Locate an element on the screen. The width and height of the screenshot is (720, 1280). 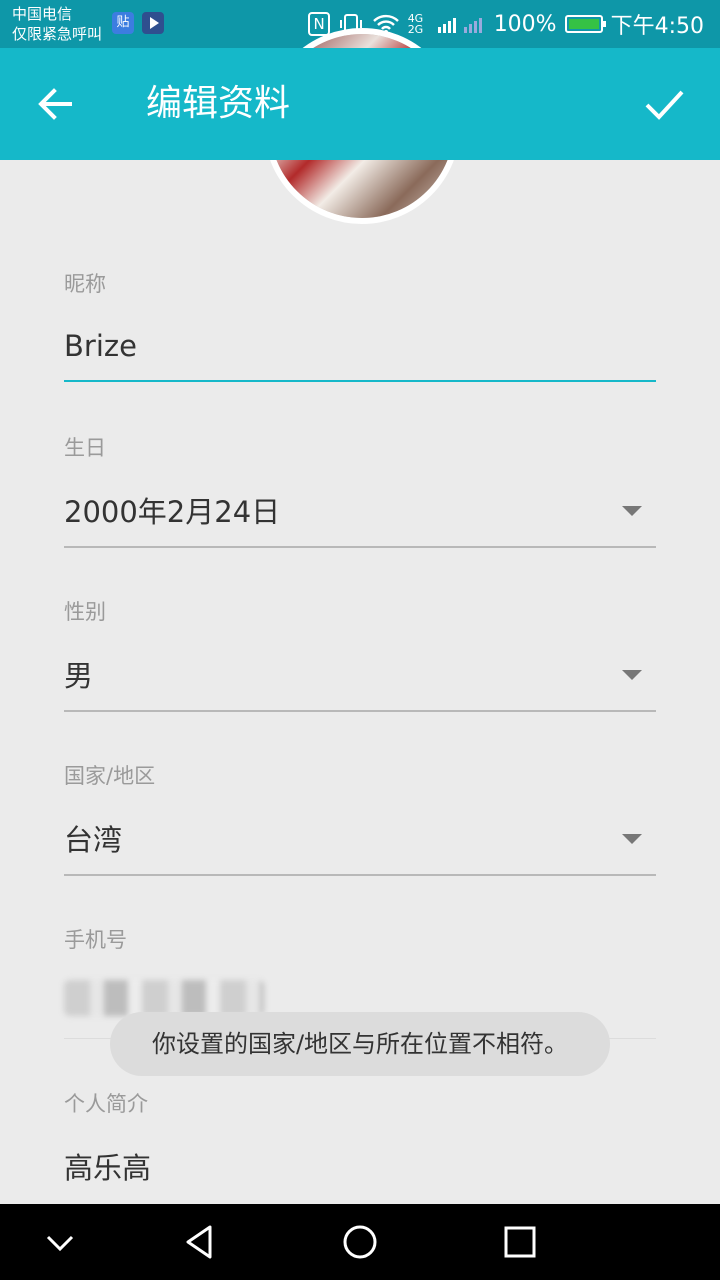
nickname-input: Brize is located at coordinates (360, 346).